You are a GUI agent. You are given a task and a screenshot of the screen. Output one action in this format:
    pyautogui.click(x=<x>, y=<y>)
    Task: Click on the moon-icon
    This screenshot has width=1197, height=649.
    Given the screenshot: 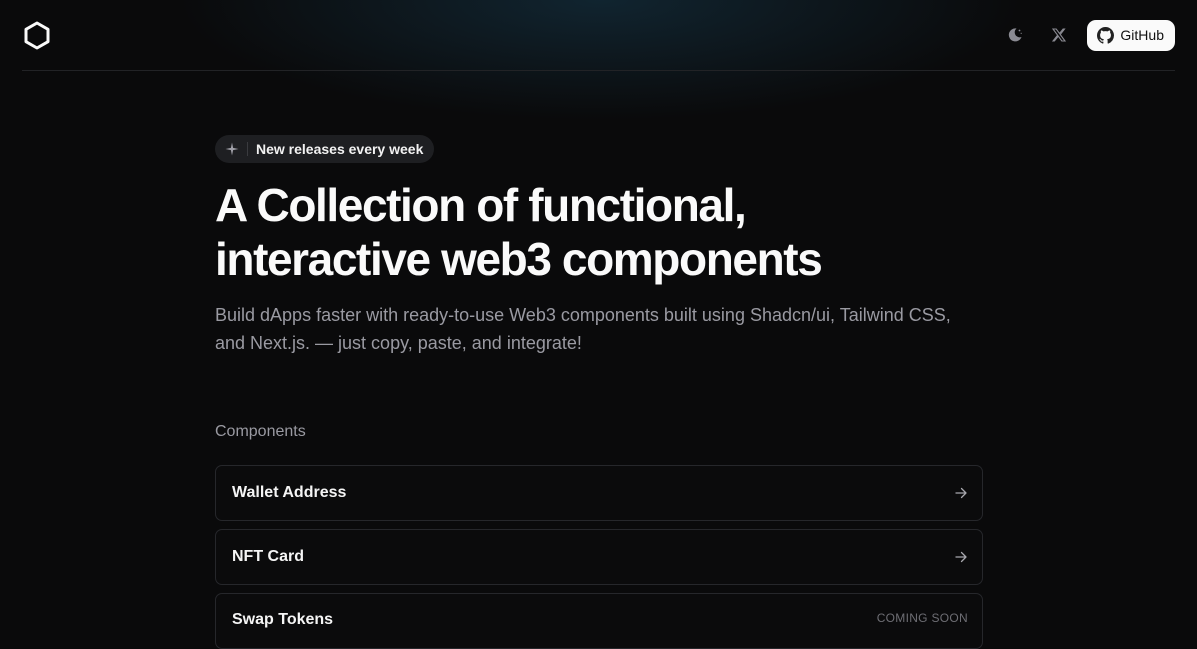 What is the action you would take?
    pyautogui.click(x=1015, y=35)
    